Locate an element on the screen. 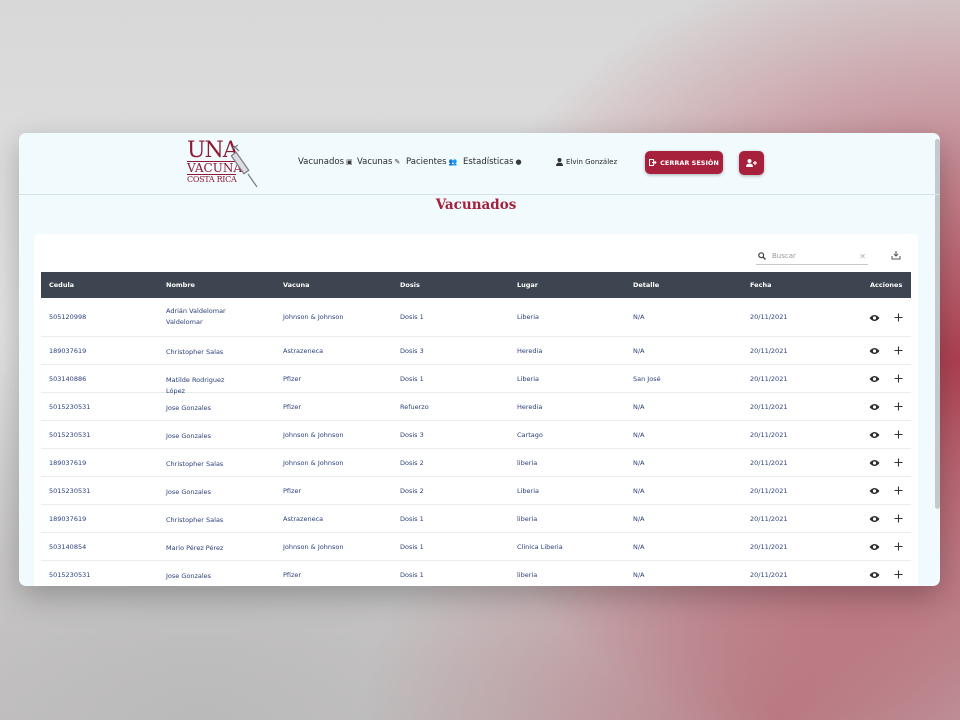 Image resolution: width=960 pixels, height=720 pixels. cell-cedula: 189037619 is located at coordinates (68, 351).